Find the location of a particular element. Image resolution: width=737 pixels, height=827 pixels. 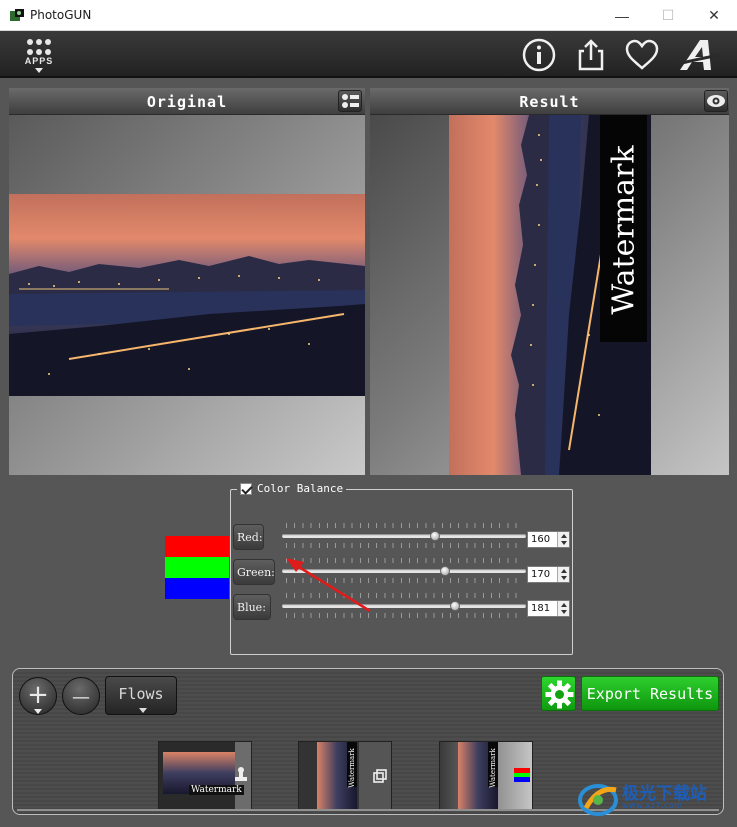

gear-icon is located at coordinates (559, 694).